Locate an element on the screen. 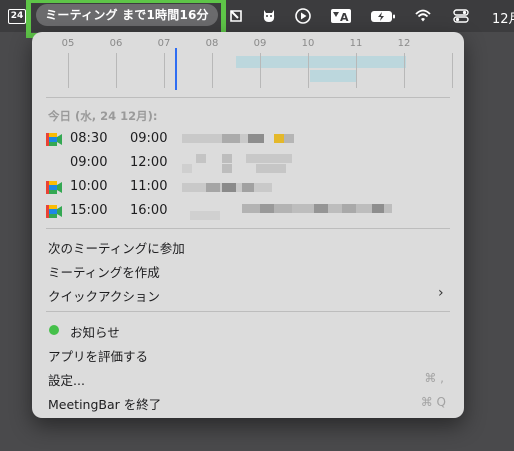 The width and height of the screenshot is (514, 451). rate-app-item: アプリを評価する is located at coordinates (98, 355).